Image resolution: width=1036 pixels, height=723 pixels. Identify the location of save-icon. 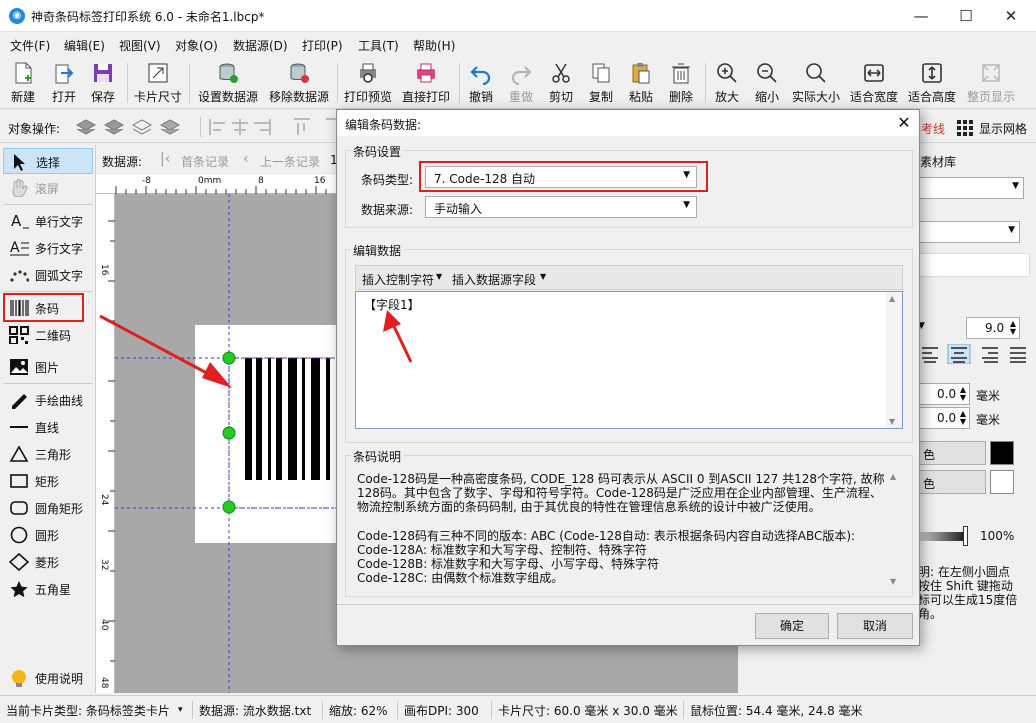
(103, 73).